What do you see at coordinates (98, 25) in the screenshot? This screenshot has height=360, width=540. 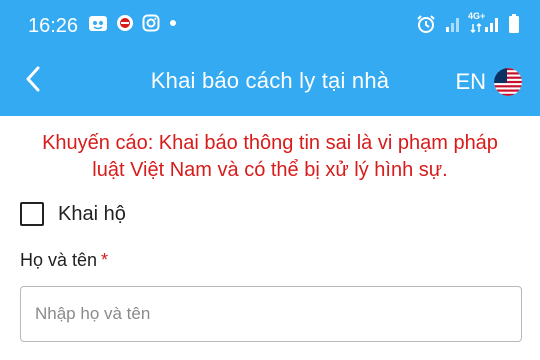 I see `app-notification-icon` at bounding box center [98, 25].